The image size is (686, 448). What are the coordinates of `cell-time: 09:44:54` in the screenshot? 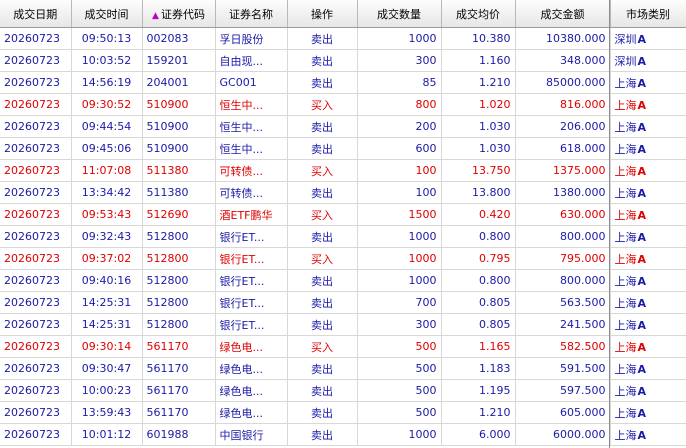 It's located at (107, 126).